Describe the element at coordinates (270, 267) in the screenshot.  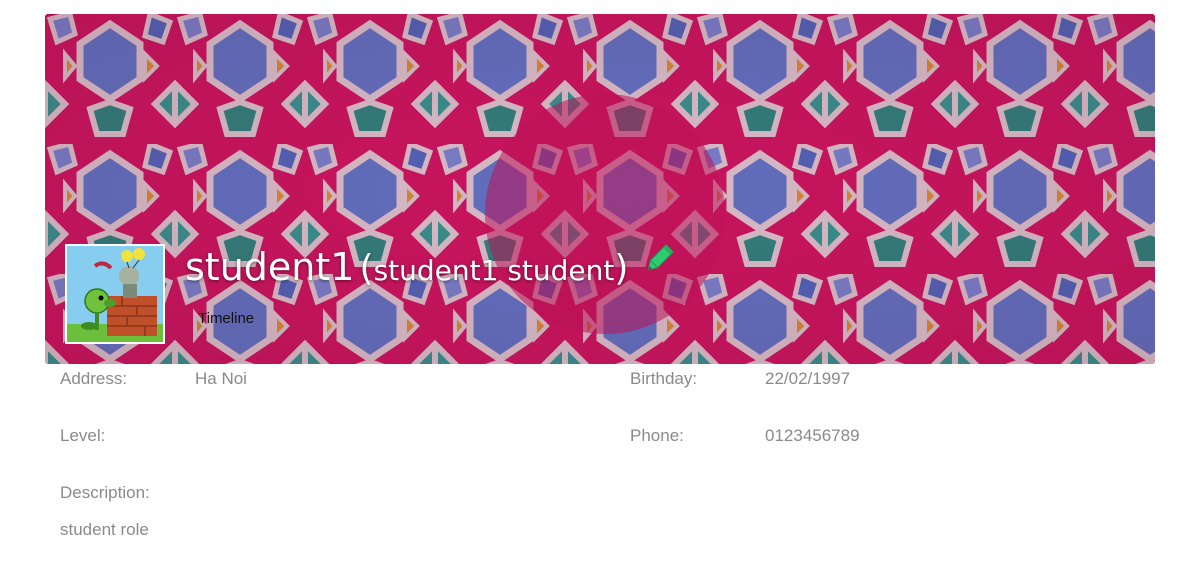
I see `profile-username: student1` at that location.